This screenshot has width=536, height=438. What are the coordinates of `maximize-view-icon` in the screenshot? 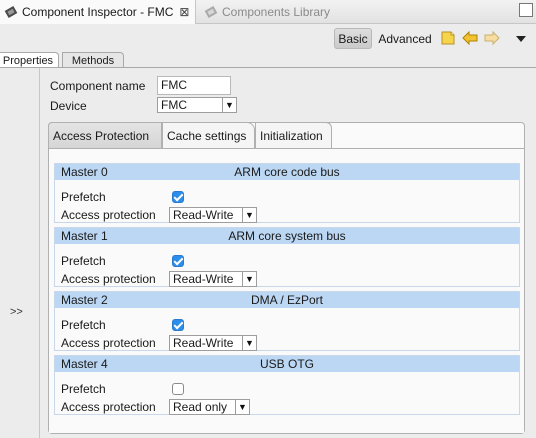 It's located at (526, 10).